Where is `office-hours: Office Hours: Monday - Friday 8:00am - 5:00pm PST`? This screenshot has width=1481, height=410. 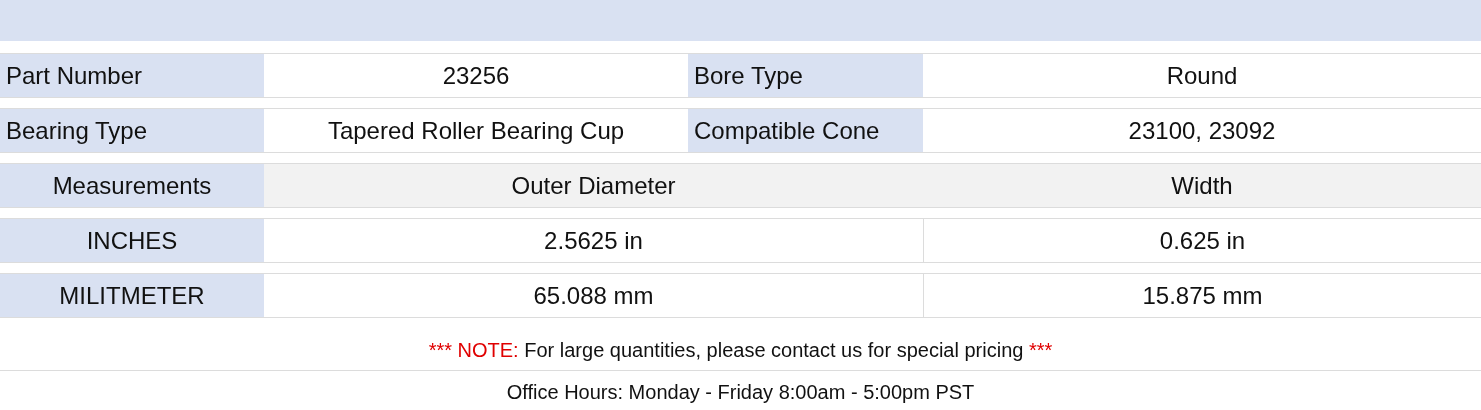
office-hours: Office Hours: Monday - Friday 8:00am - 5:00pm PST is located at coordinates (740, 392).